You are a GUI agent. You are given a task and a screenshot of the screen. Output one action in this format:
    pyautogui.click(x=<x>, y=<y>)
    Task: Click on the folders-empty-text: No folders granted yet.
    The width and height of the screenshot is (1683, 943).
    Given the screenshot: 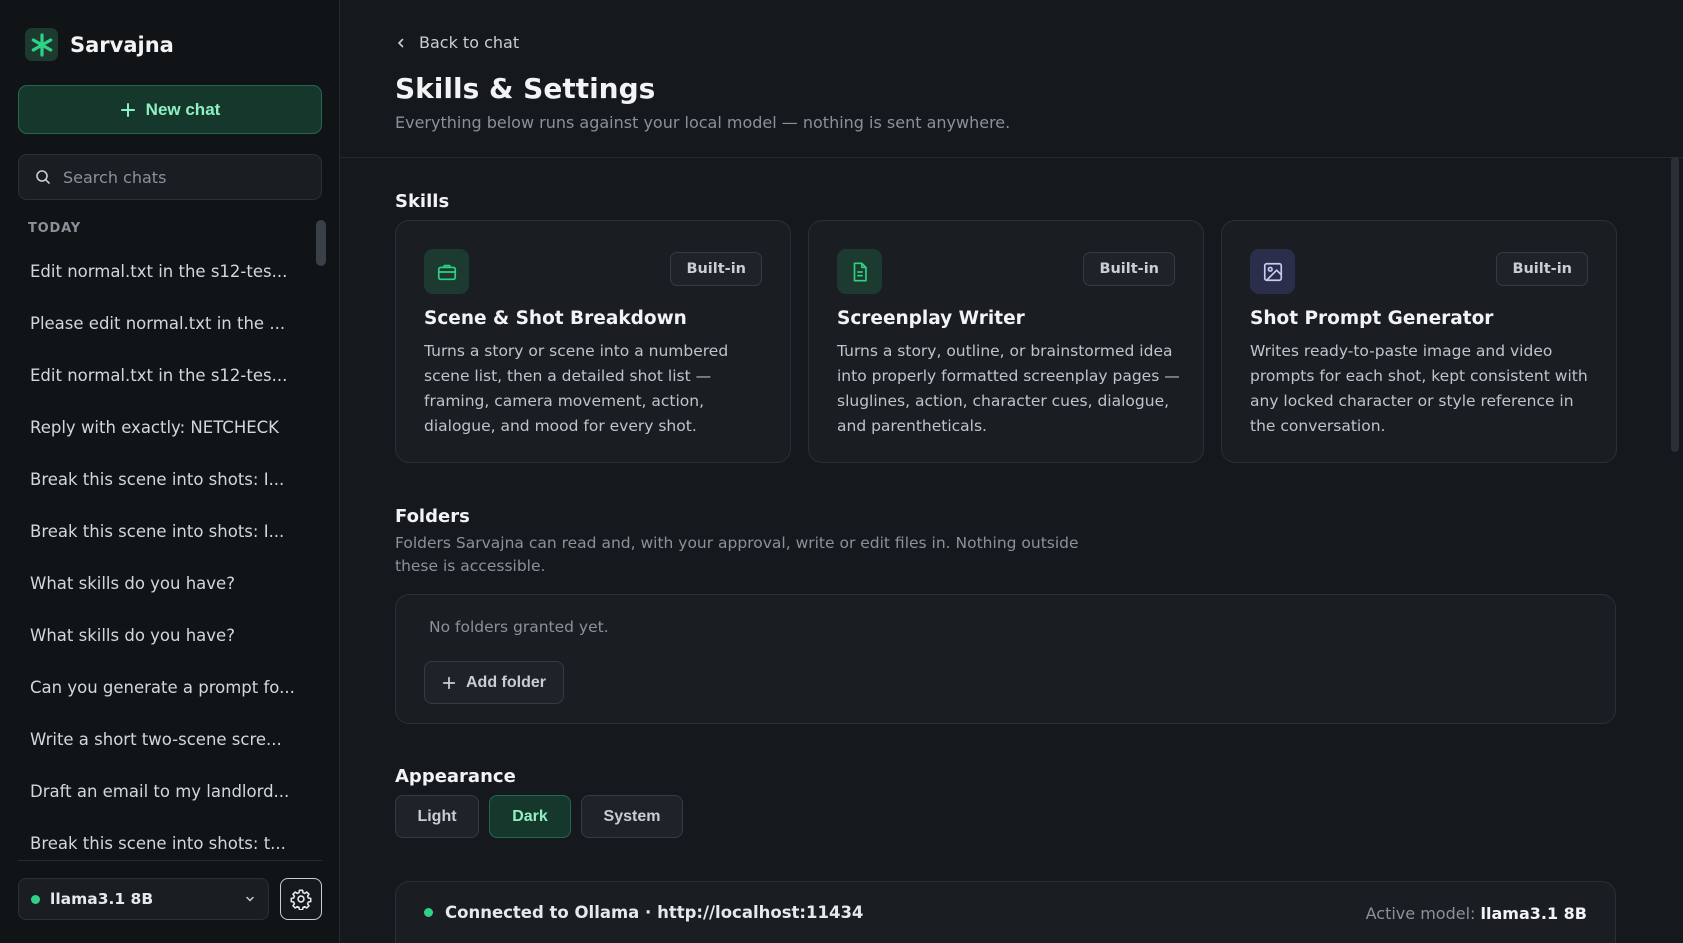 What is the action you would take?
    pyautogui.click(x=519, y=627)
    